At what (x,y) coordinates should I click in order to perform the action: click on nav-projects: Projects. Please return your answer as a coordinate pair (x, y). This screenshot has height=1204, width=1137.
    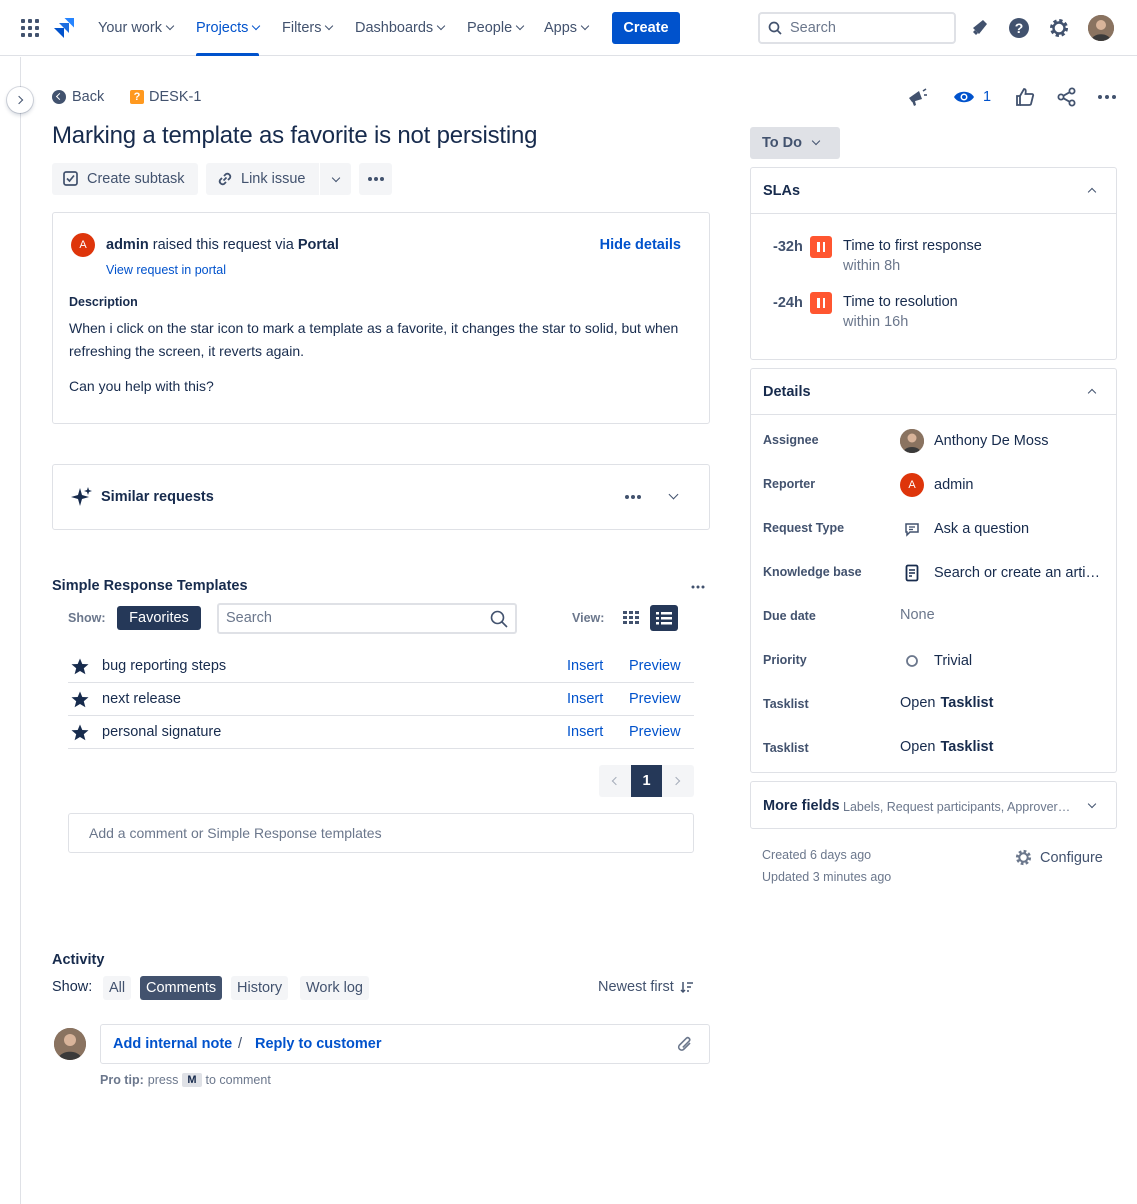
    Looking at the image, I should click on (228, 28).